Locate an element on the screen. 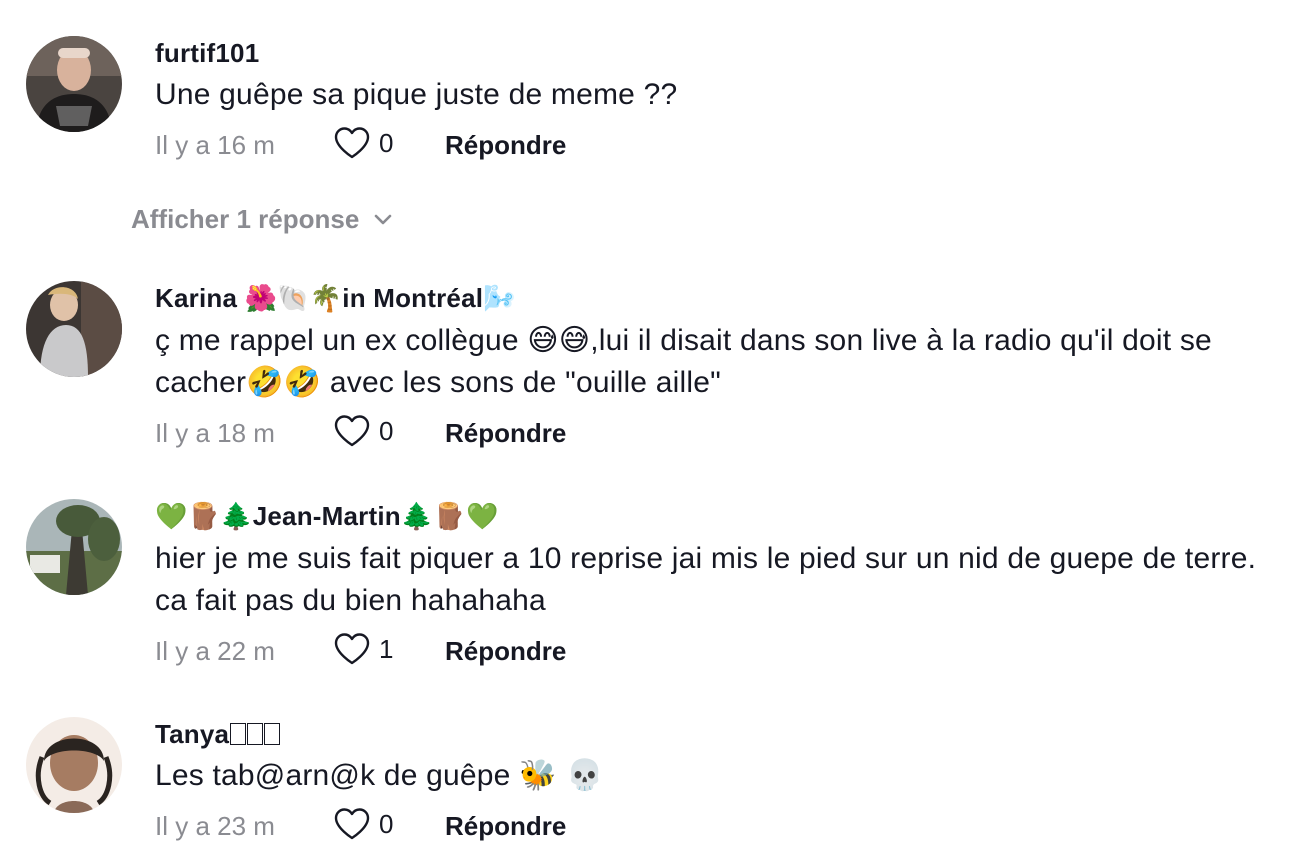 Image resolution: width=1302 pixels, height=868 pixels. username-name: Tanya is located at coordinates (192, 734).